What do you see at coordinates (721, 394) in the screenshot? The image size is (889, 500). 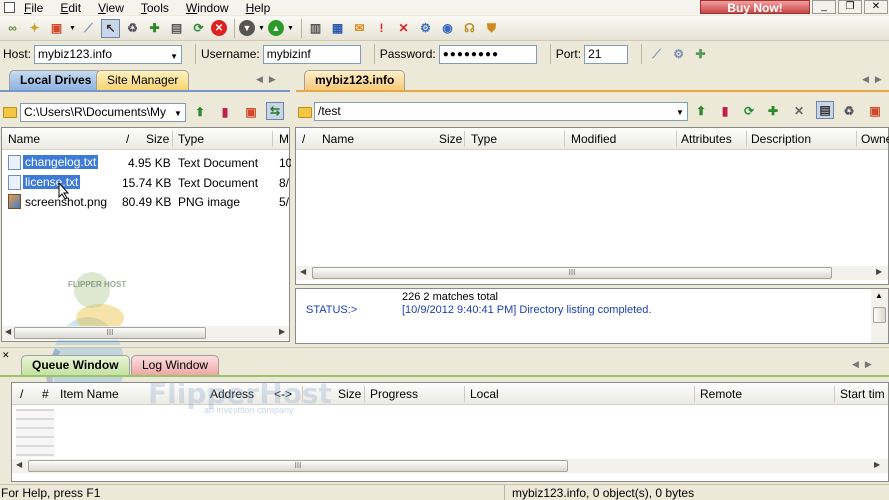 I see `col-remote: Remote` at bounding box center [721, 394].